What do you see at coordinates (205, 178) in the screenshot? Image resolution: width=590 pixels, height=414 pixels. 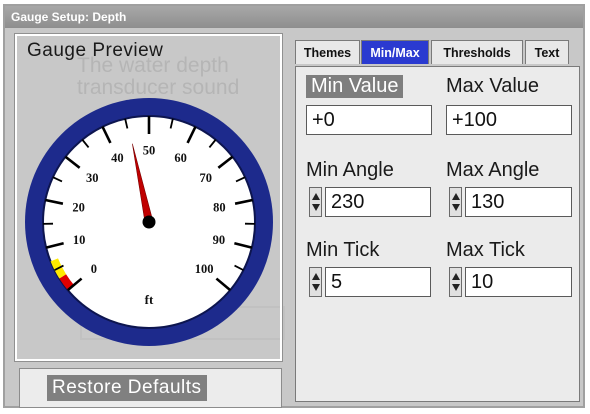 I see `gauge-tick-label: 70` at bounding box center [205, 178].